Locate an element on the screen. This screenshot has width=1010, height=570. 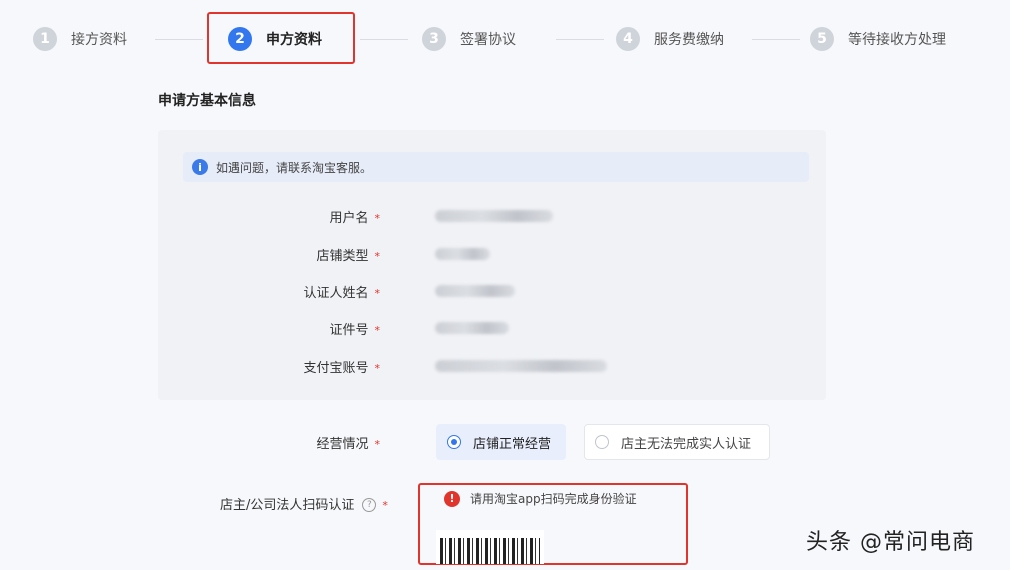
field-label: 支付宝账号 * is located at coordinates (300, 366).